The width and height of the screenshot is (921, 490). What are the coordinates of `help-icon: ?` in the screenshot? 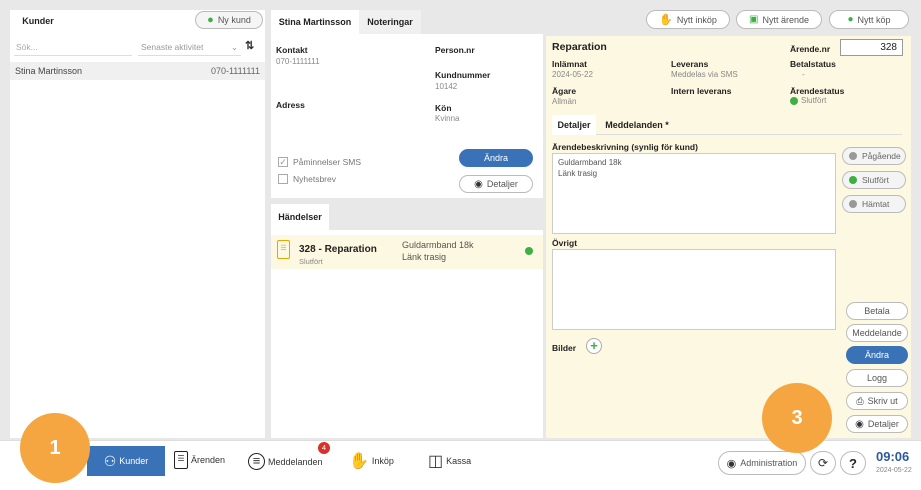 It's located at (853, 463).